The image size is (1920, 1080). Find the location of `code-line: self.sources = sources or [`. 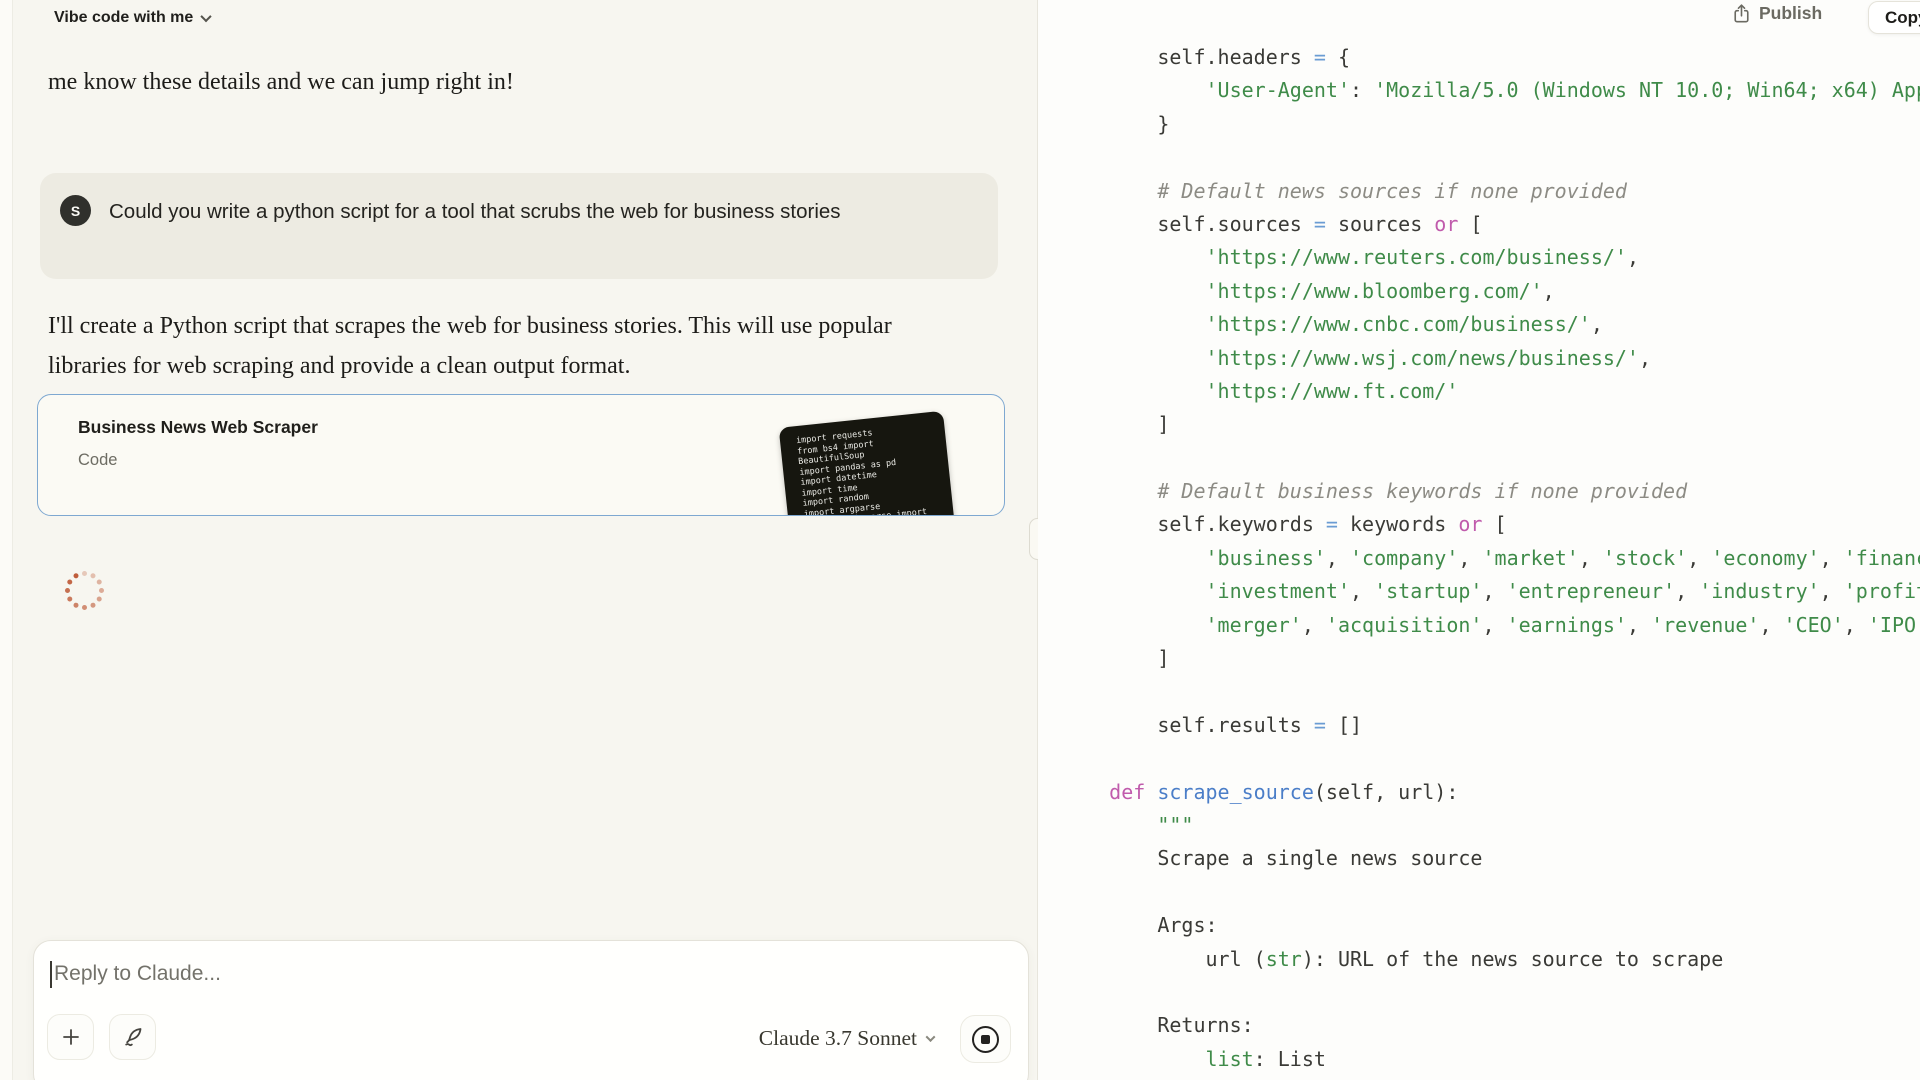

code-line: self.sources = sources or [ is located at coordinates (1272, 223).